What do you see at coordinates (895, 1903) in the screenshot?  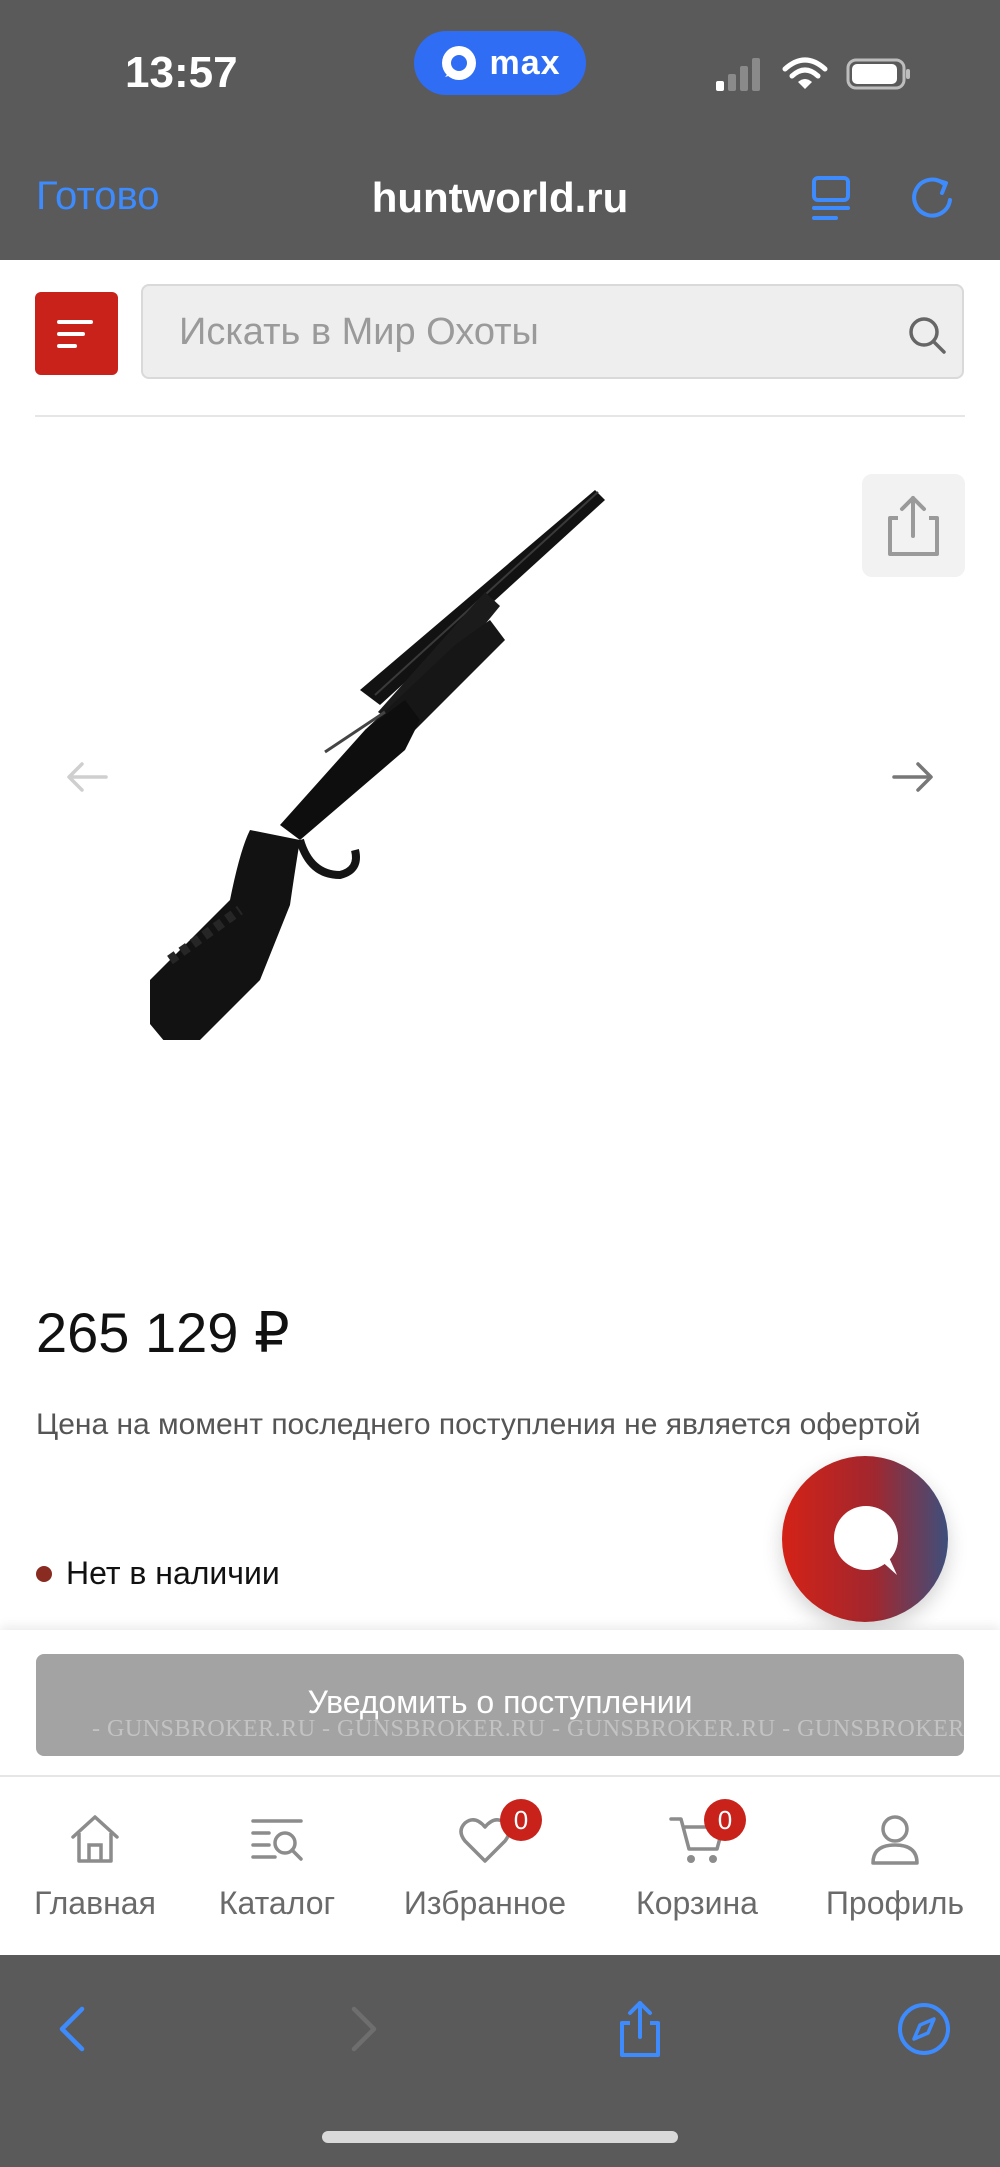 I see `tab-profile-label: Профиль` at bounding box center [895, 1903].